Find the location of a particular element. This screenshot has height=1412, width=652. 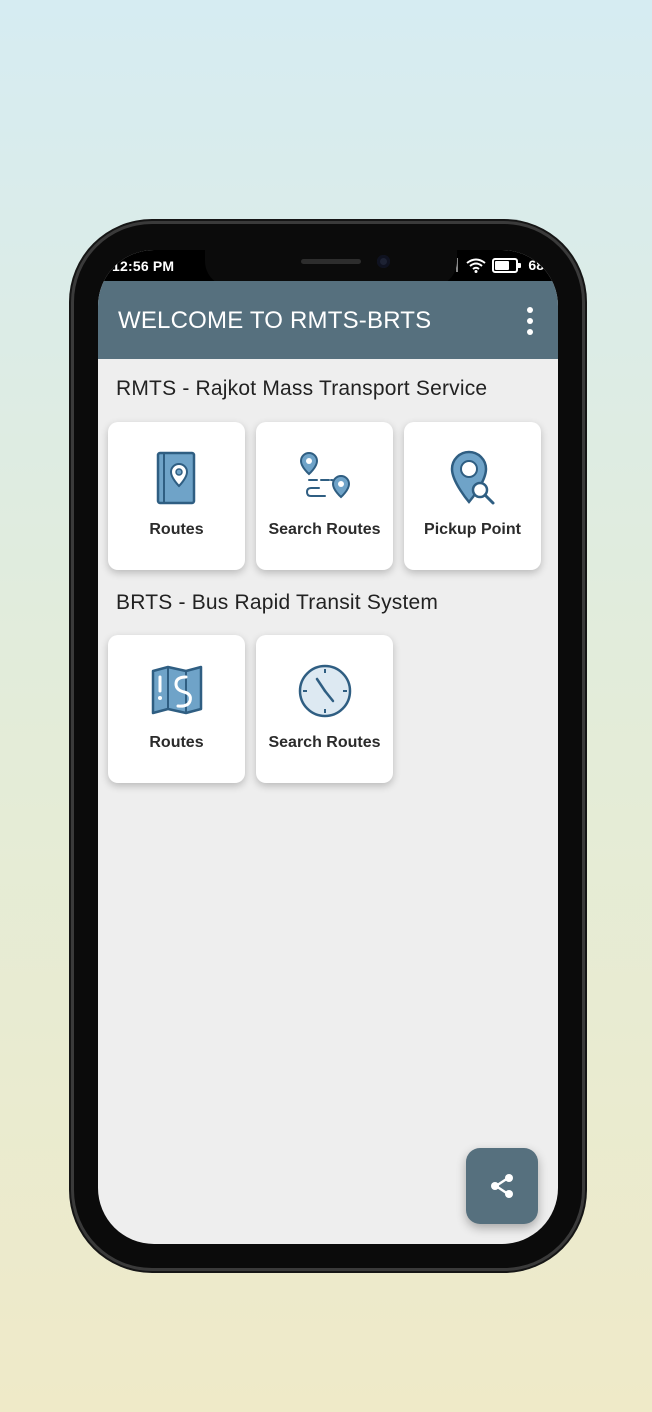

route-pins-icon is located at coordinates (324, 475).